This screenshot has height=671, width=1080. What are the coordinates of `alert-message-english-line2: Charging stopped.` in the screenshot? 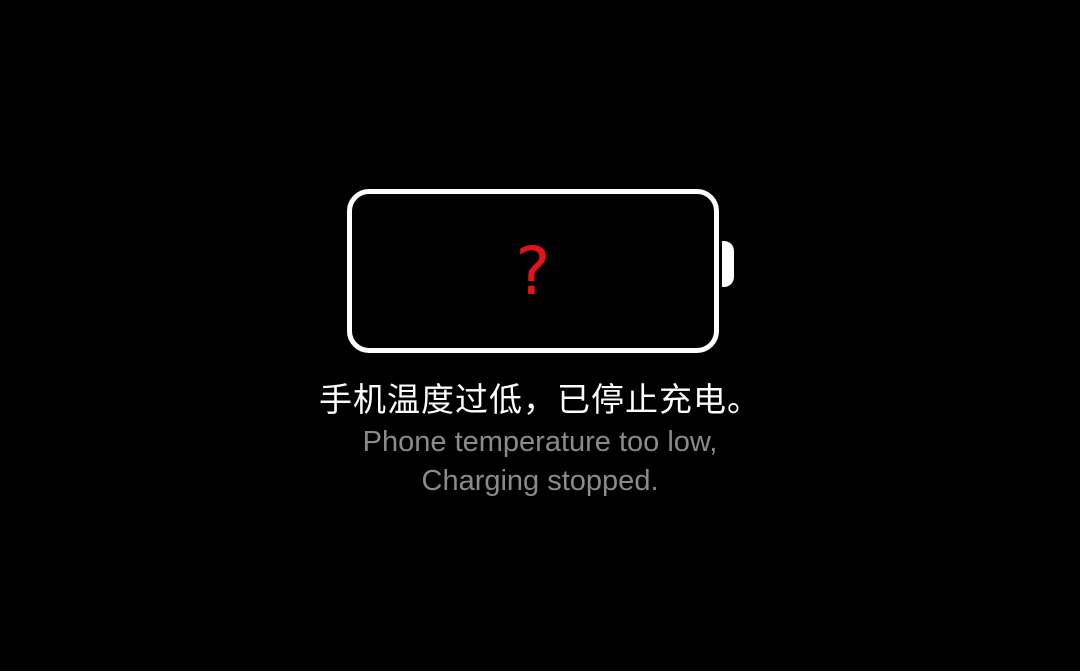 It's located at (540, 481).